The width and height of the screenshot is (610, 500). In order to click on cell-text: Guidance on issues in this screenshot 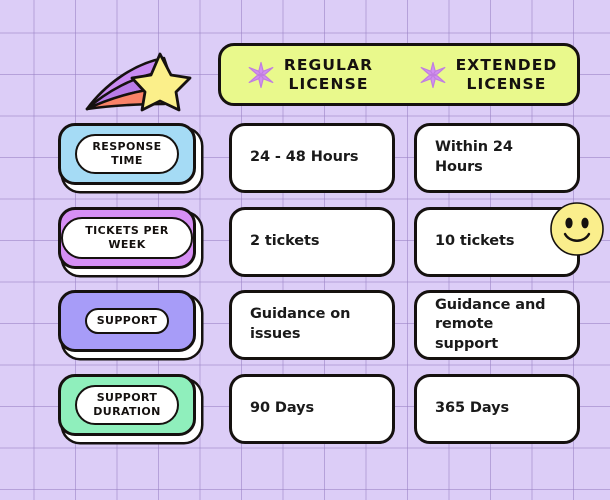, I will do `click(300, 324)`.